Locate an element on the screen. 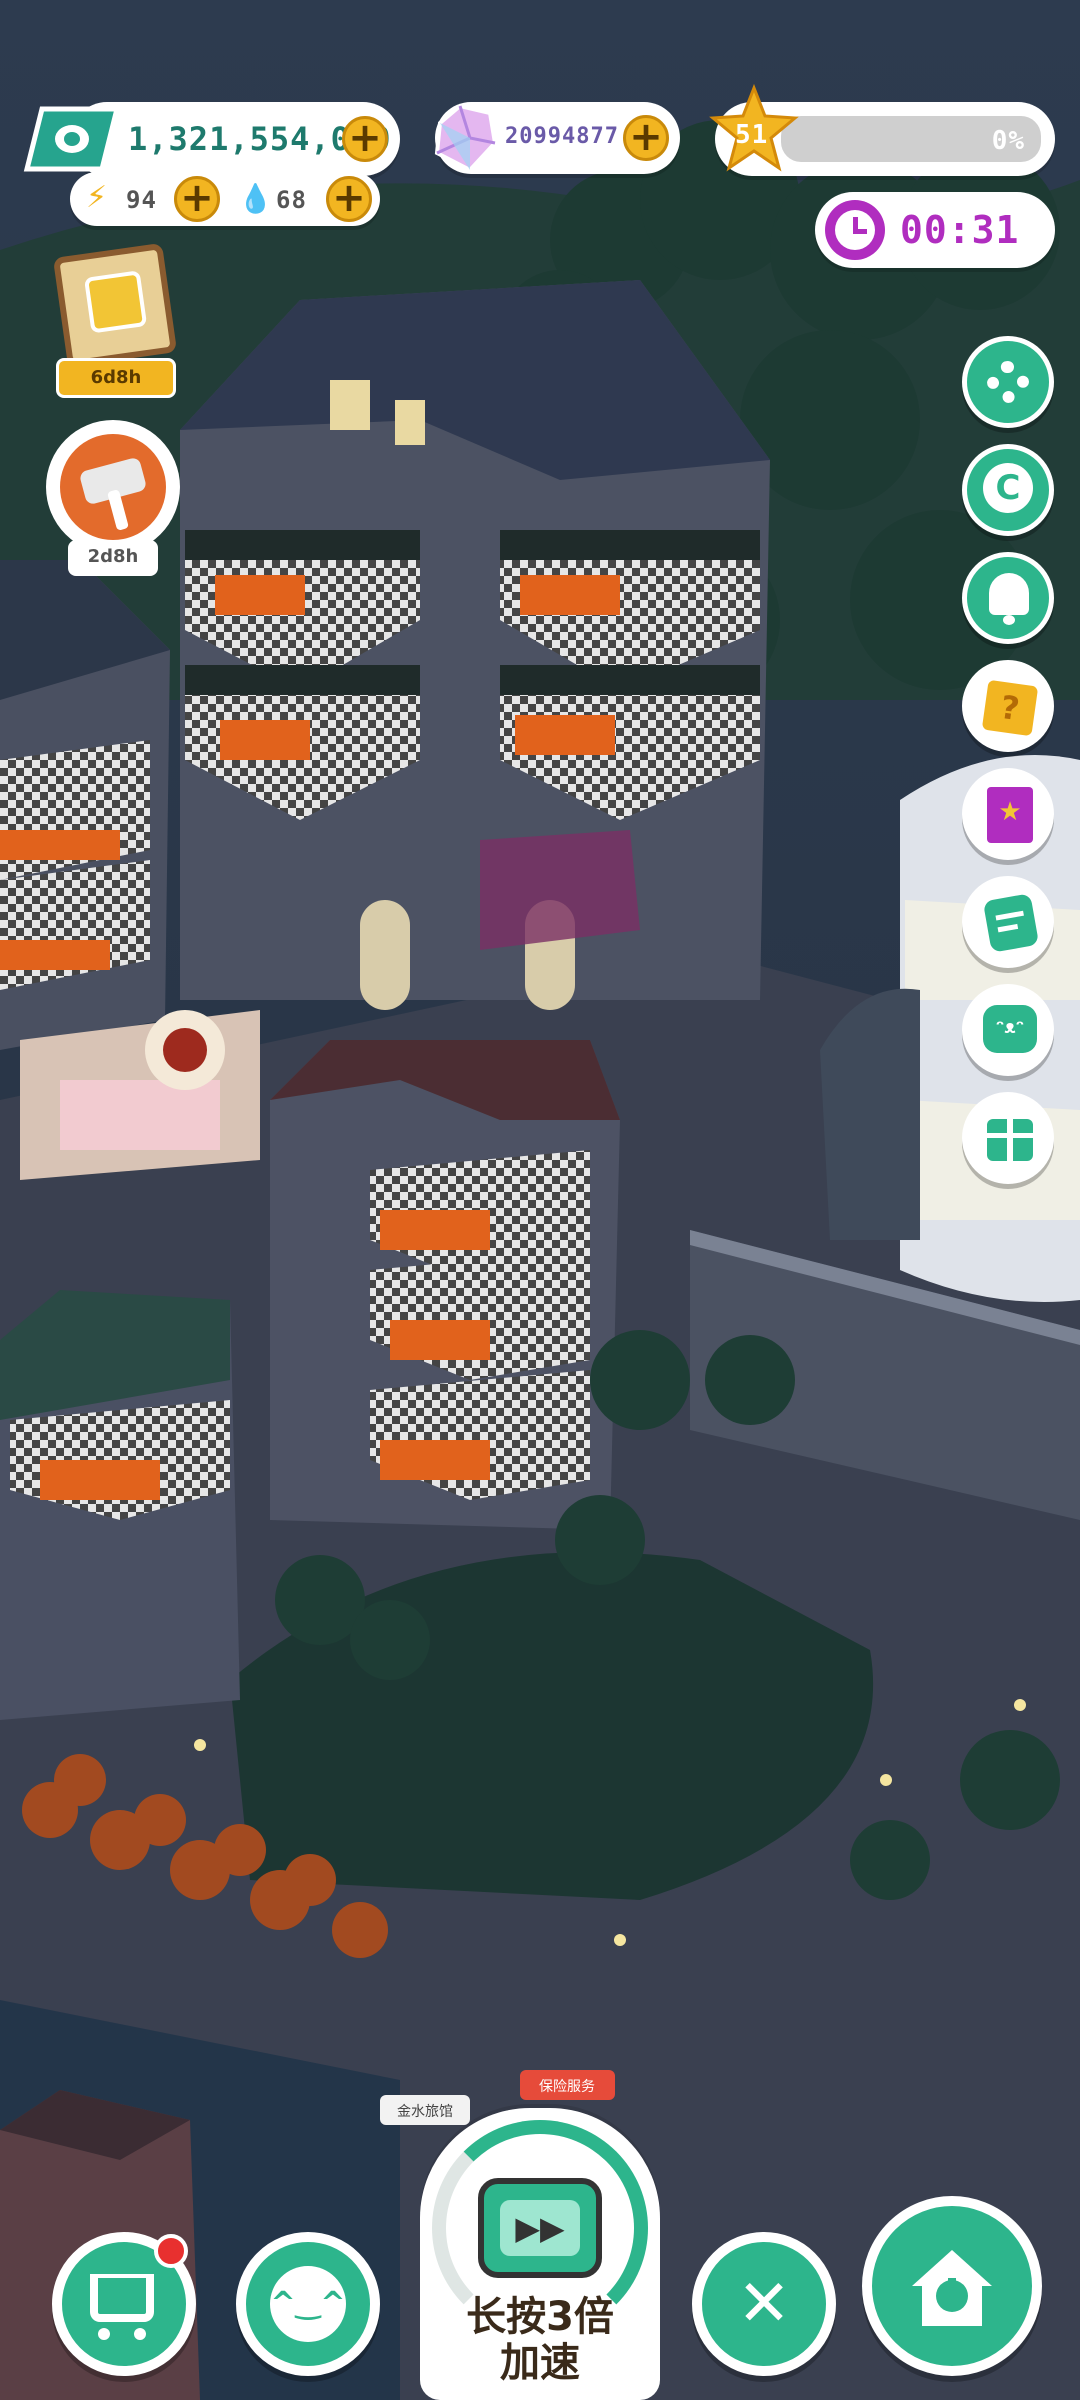  notes-button is located at coordinates (1008, 922).